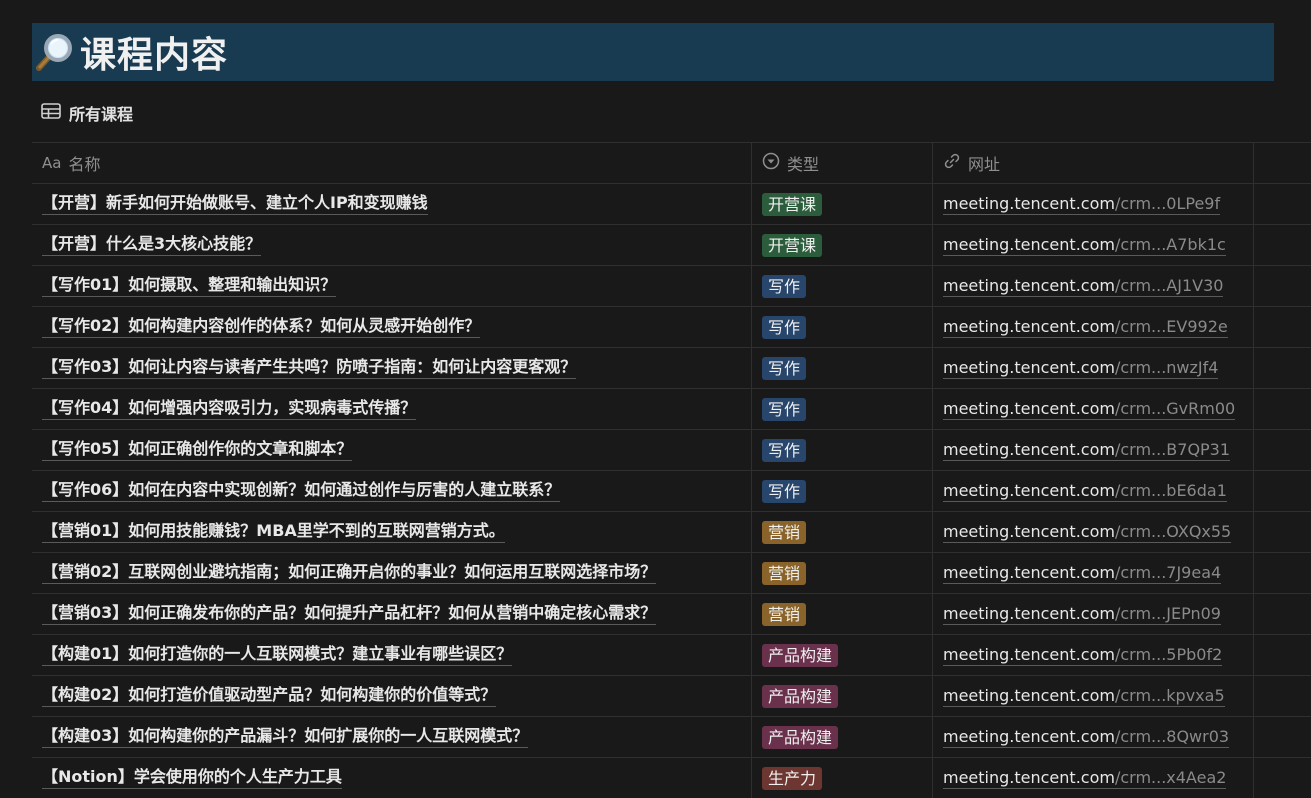  Describe the element at coordinates (1087, 450) in the screenshot. I see `url-link: meeting.tencent.com/crm...B7QP31` at that location.